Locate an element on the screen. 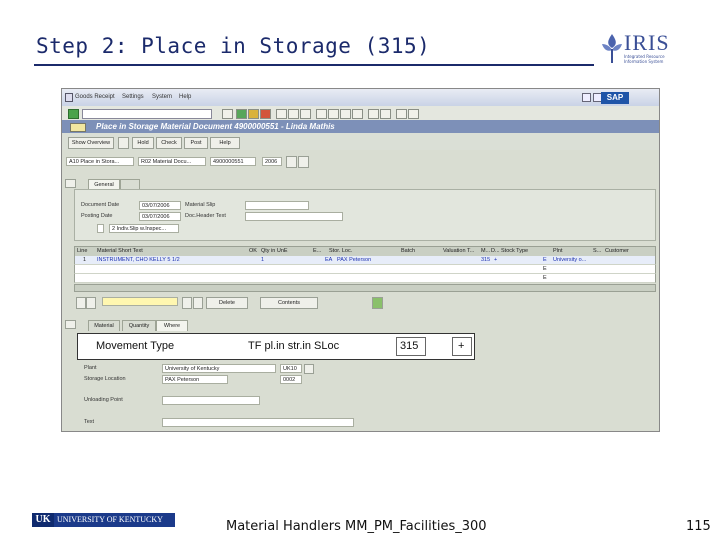 The image size is (720, 540). doc-number-field: 4900000551 is located at coordinates (233, 161).